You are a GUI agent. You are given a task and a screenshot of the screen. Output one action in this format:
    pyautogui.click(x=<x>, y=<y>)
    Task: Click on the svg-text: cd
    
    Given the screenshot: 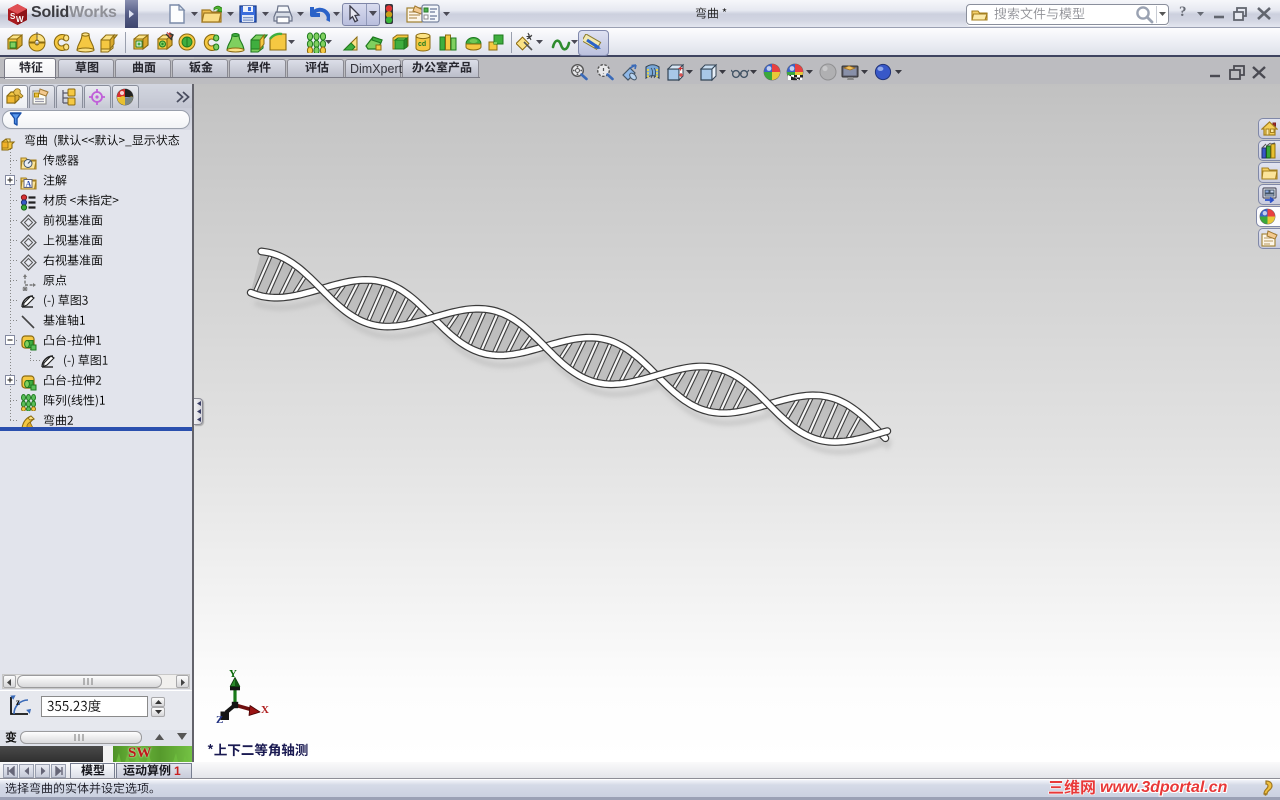 What is the action you would take?
    pyautogui.click(x=422, y=44)
    